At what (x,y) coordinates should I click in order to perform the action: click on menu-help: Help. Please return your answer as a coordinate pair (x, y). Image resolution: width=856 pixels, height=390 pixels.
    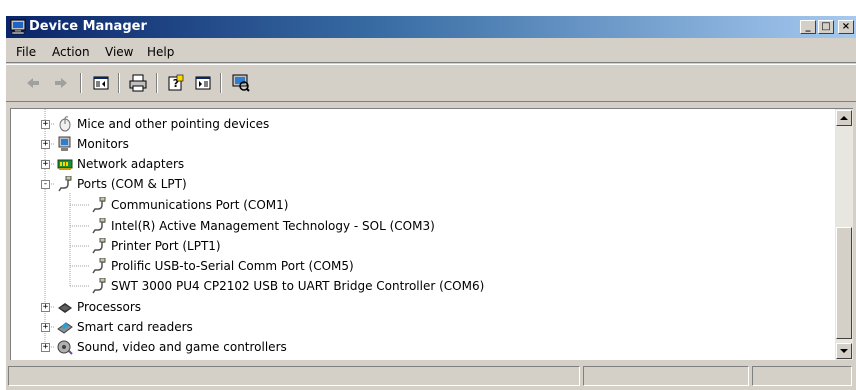
    Looking at the image, I should click on (160, 52).